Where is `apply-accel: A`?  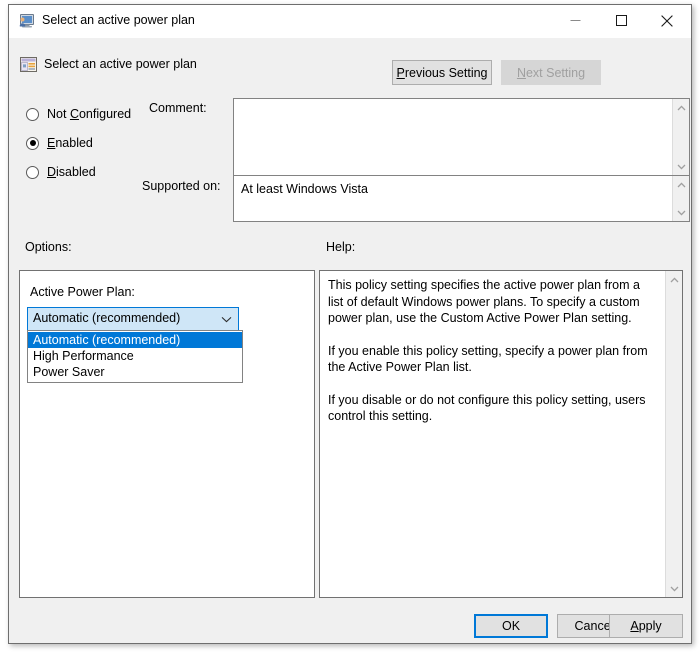
apply-accel: A is located at coordinates (634, 626).